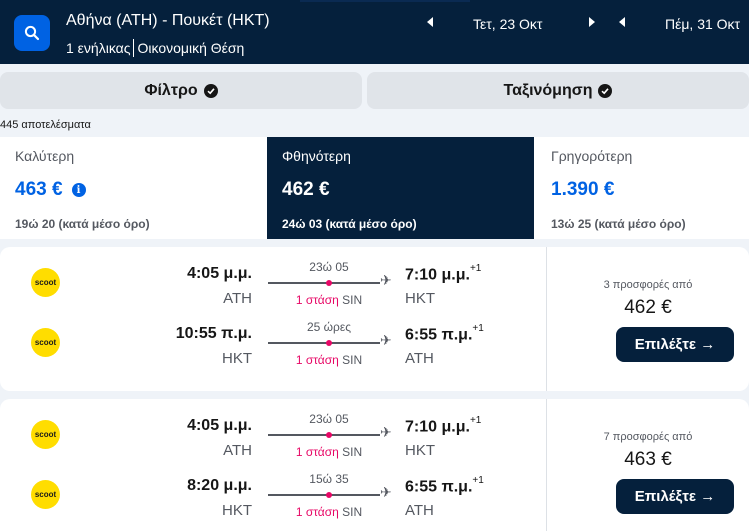 The image size is (749, 531). What do you see at coordinates (134, 48) in the screenshot?
I see `meta-divider` at bounding box center [134, 48].